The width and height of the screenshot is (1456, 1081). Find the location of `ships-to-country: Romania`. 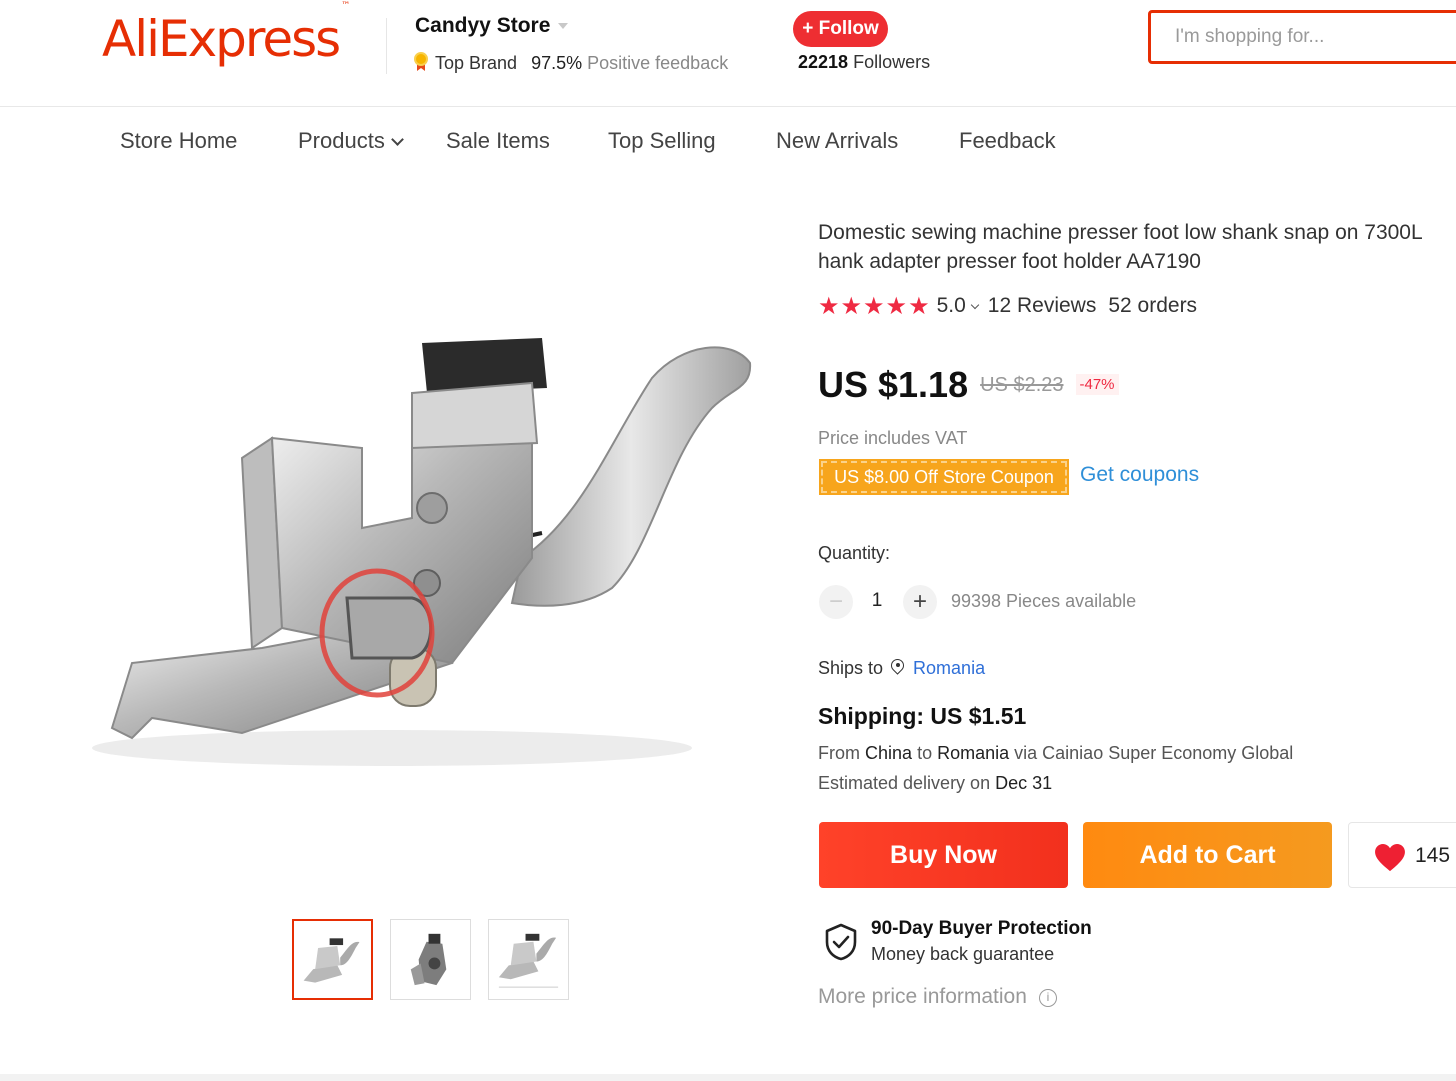

ships-to-country: Romania is located at coordinates (949, 668).